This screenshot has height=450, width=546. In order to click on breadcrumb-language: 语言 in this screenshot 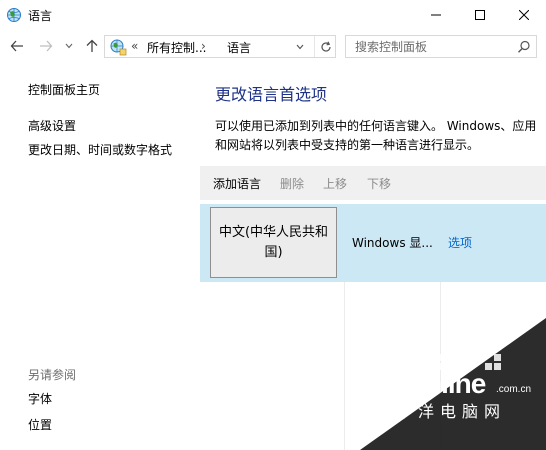, I will do `click(239, 47)`.